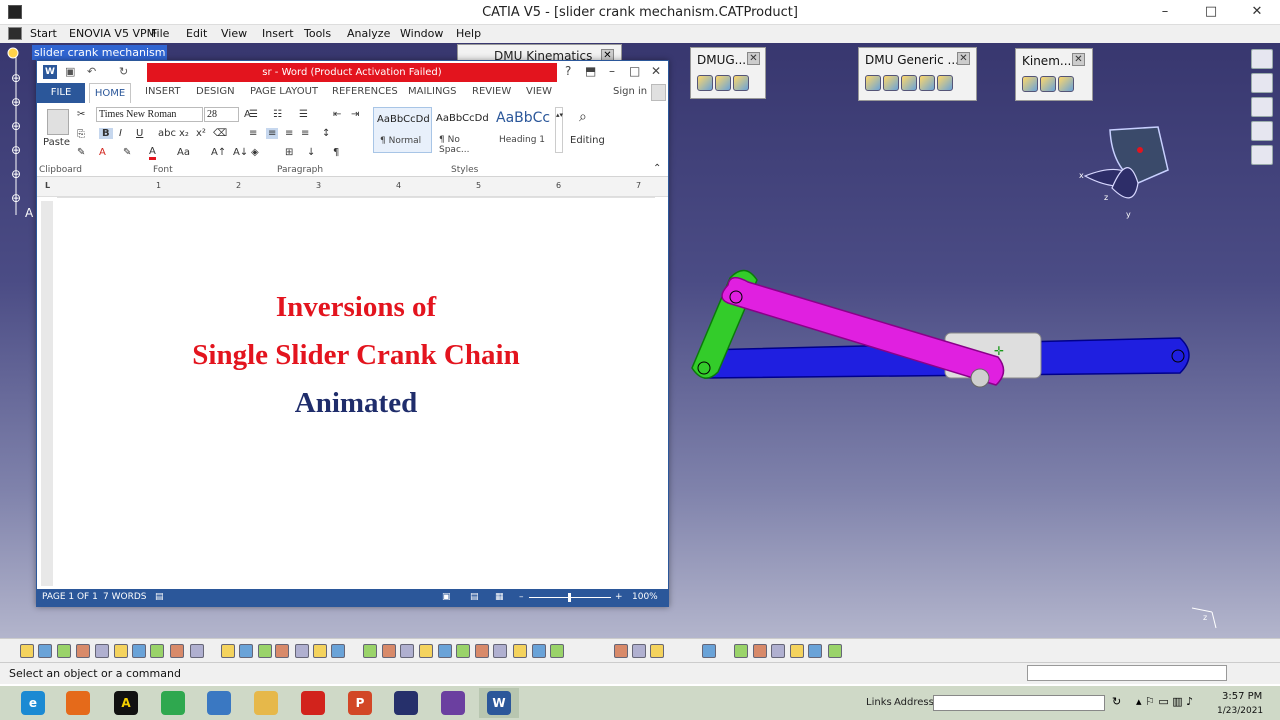 This screenshot has width=1280, height=720. I want to click on word-close-button: ✕, so click(656, 71).